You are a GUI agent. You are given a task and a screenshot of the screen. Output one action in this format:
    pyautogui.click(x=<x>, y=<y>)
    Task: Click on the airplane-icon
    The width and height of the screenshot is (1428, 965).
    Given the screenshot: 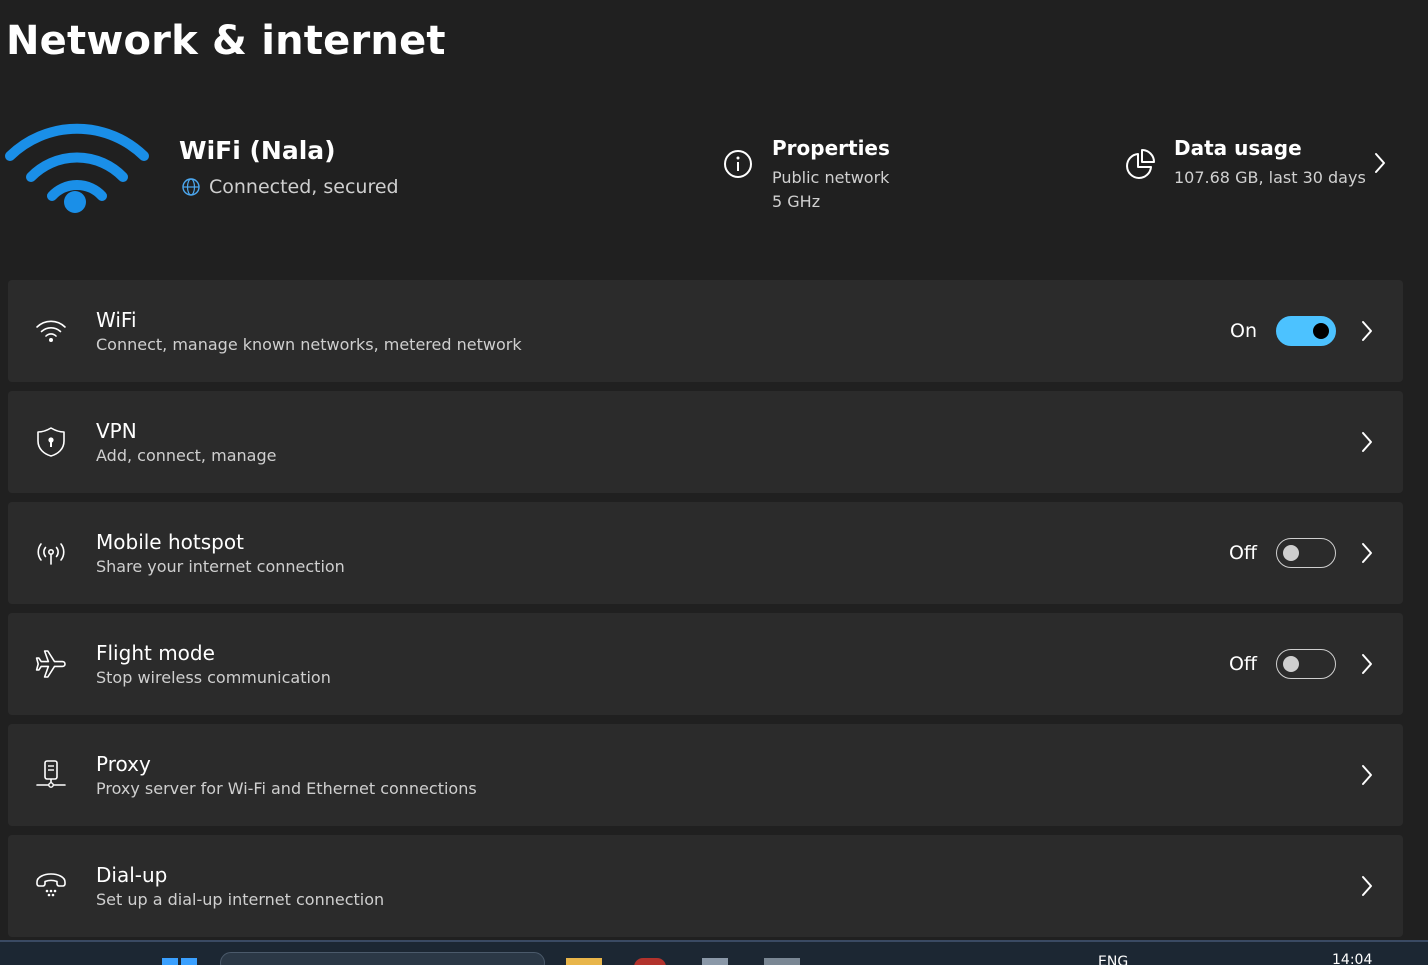 What is the action you would take?
    pyautogui.click(x=50, y=664)
    